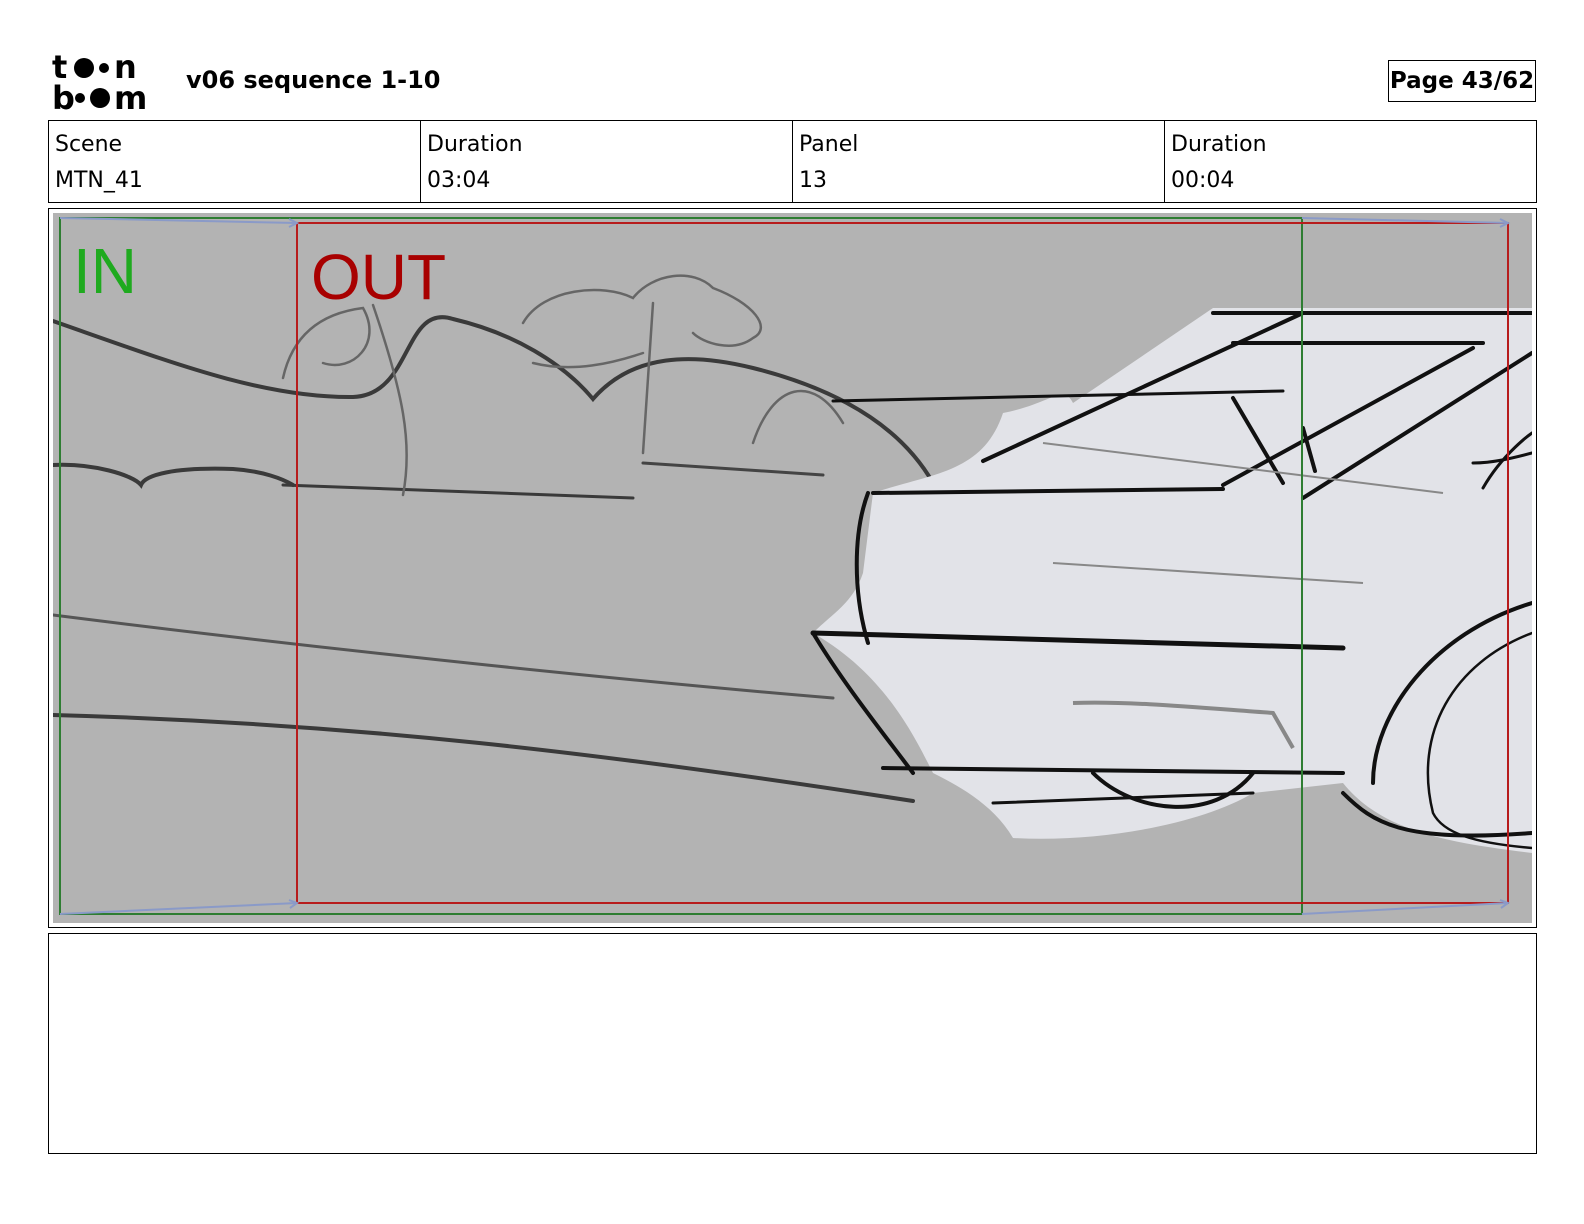 Image resolution: width=1584 pixels, height=1224 pixels. What do you see at coordinates (1350, 161) in the screenshot?
I see `panel-duration-cell: Duration 00:04` at bounding box center [1350, 161].